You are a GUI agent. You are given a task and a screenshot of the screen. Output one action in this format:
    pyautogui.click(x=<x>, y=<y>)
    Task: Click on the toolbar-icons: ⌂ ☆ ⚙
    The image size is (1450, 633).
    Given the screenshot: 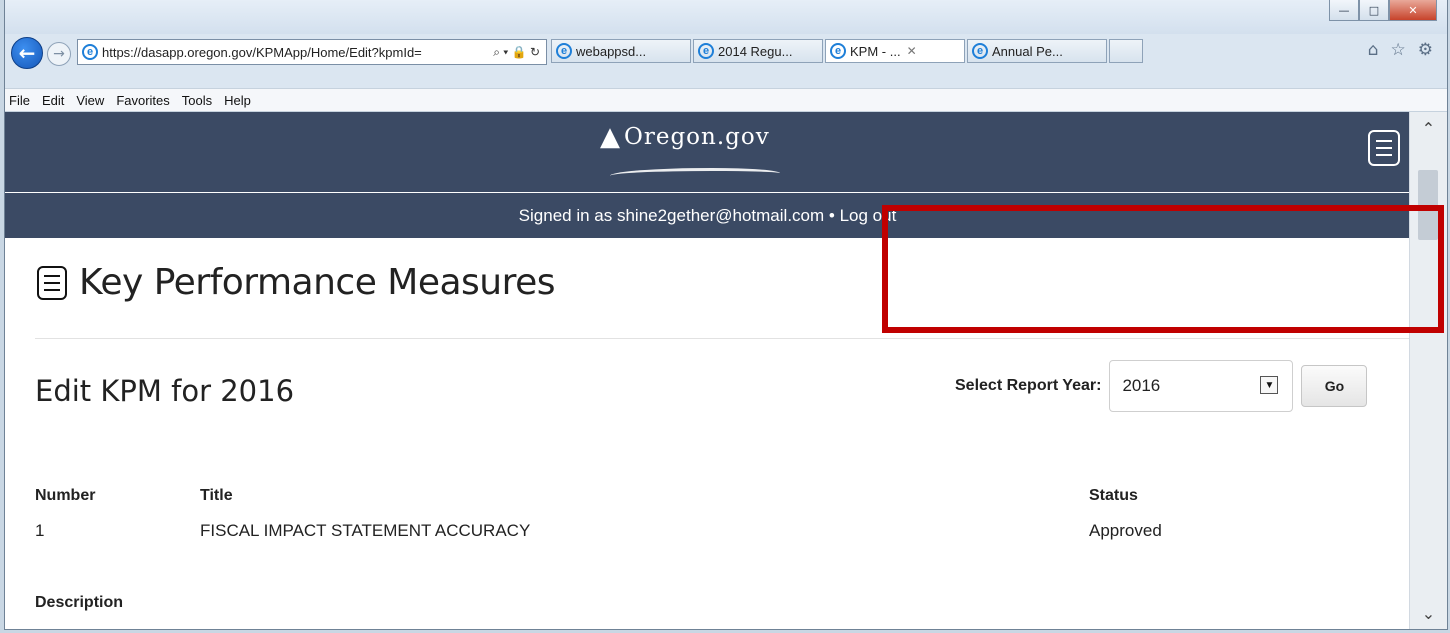 What is the action you would take?
    pyautogui.click(x=1400, y=50)
    